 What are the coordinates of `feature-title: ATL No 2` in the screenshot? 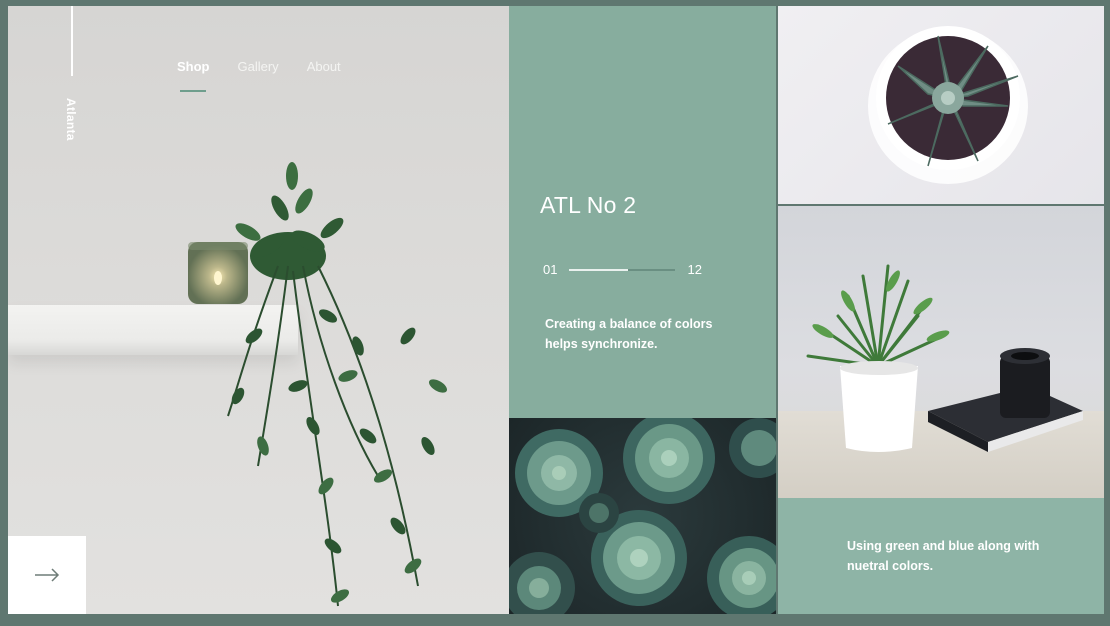 It's located at (588, 205).